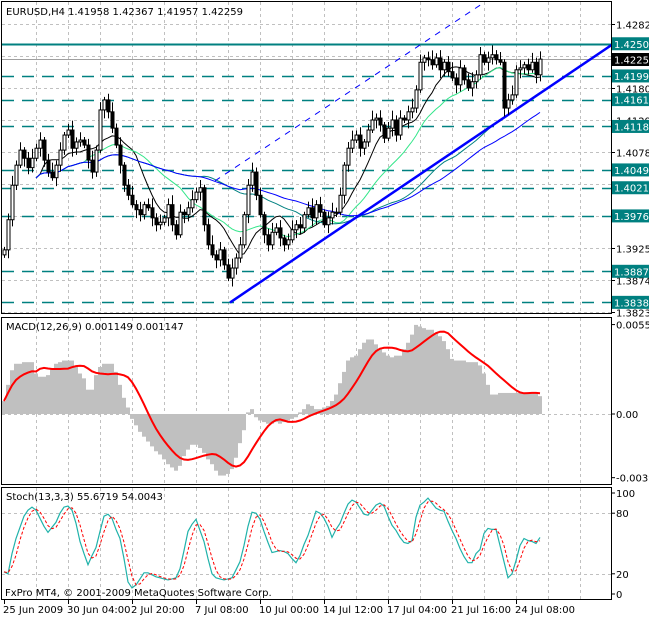  I want to click on ohlc-readout: 1.41958 1.42367 1.41957 1.42259, so click(155, 12).